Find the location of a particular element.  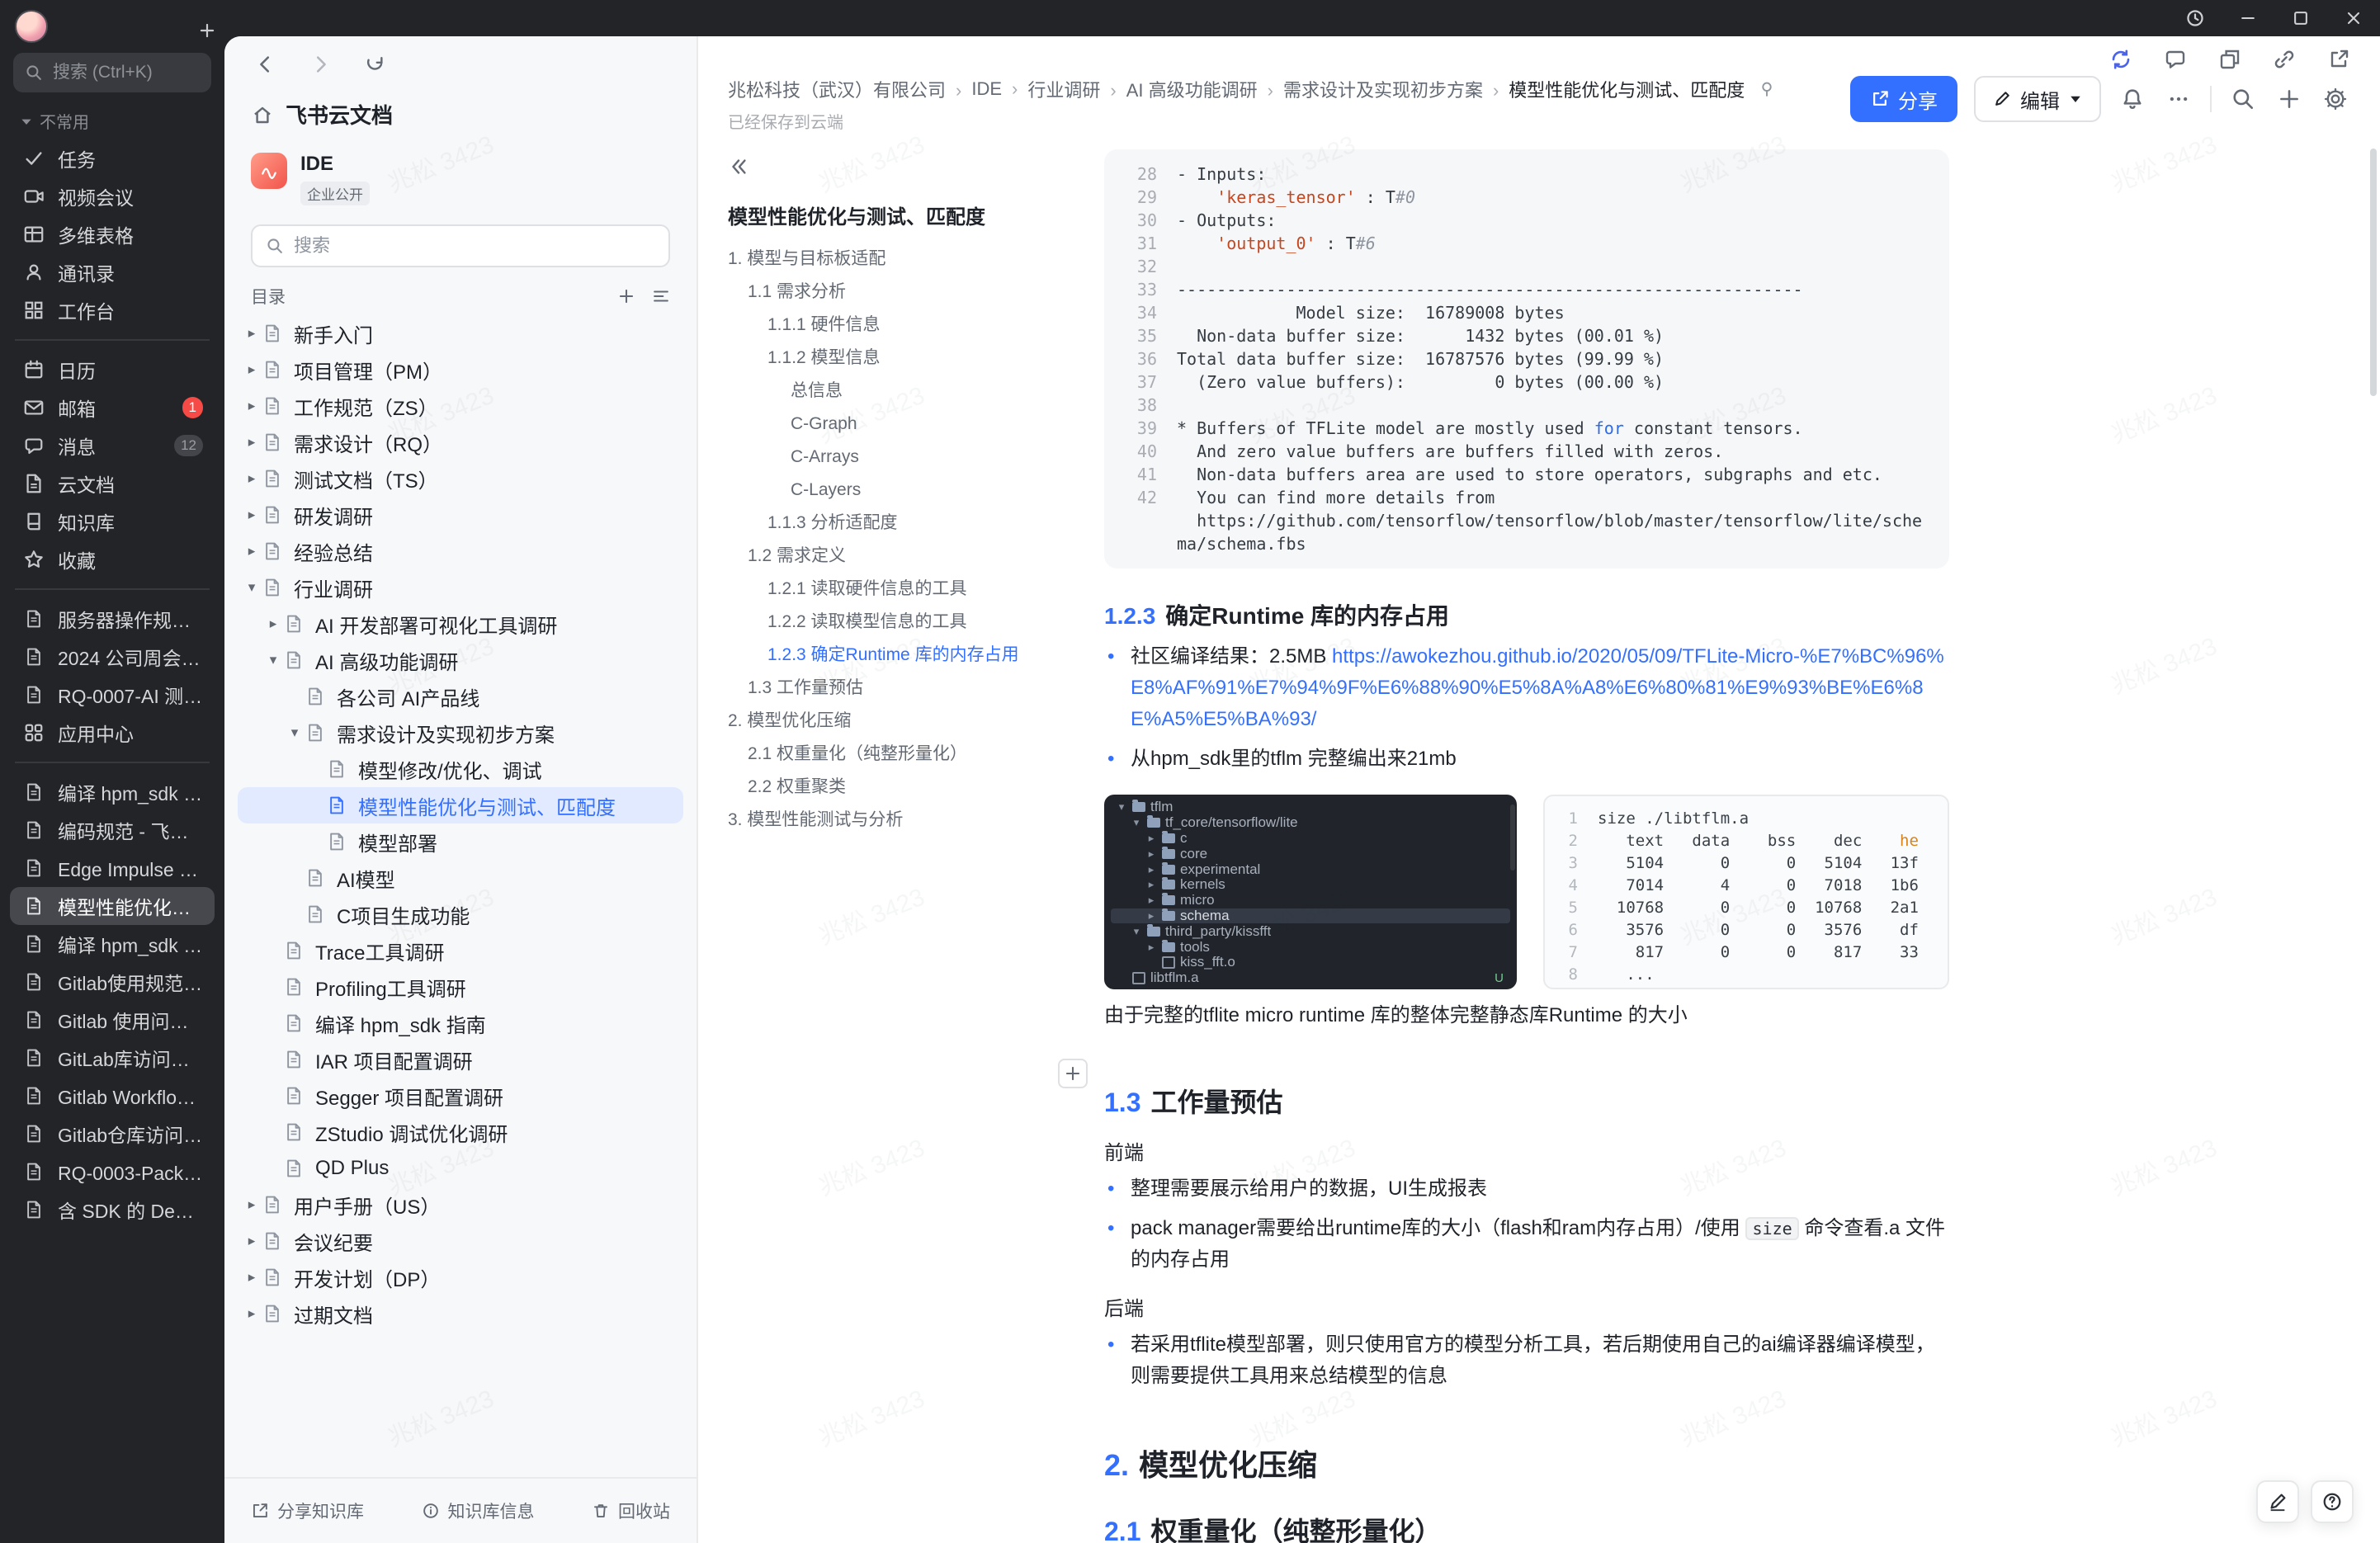

doc-tree-item: ▸ 需求设计（RQ） is located at coordinates (460, 442).